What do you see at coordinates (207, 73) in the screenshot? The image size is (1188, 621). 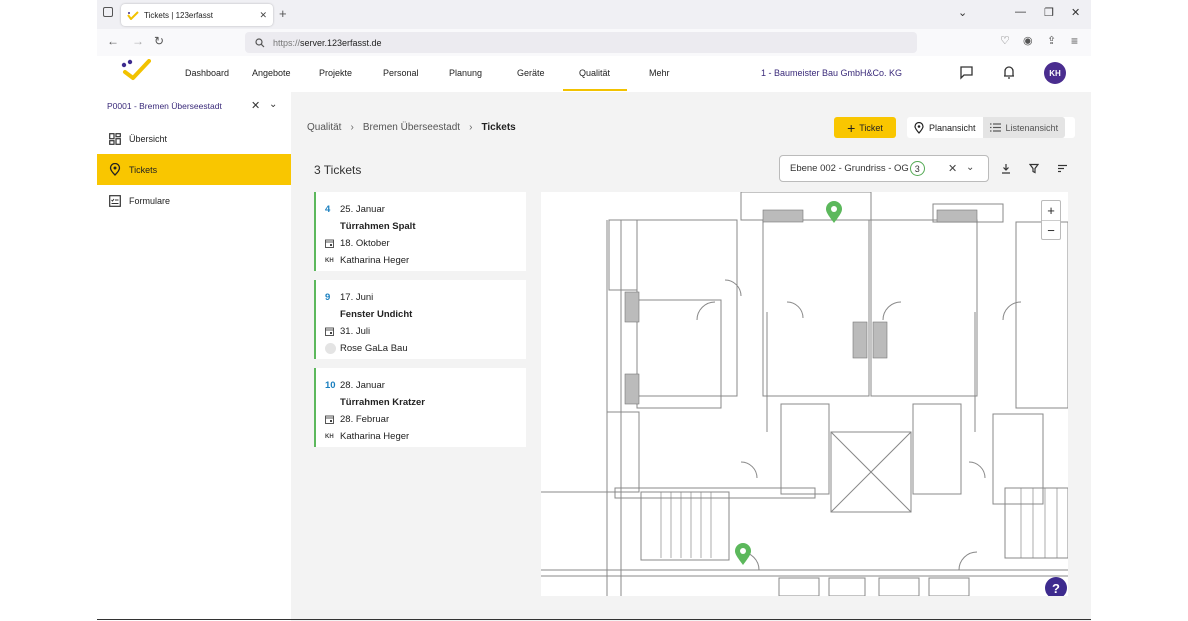 I see `nav-dashboard: Dashboard` at bounding box center [207, 73].